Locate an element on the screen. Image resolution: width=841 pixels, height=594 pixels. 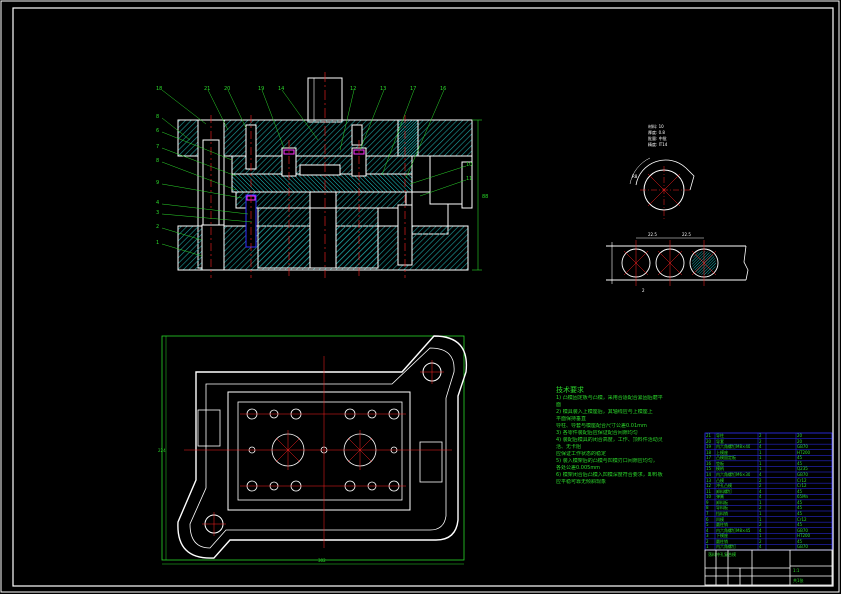
section-view: 88 is located at coordinates (332, 175).